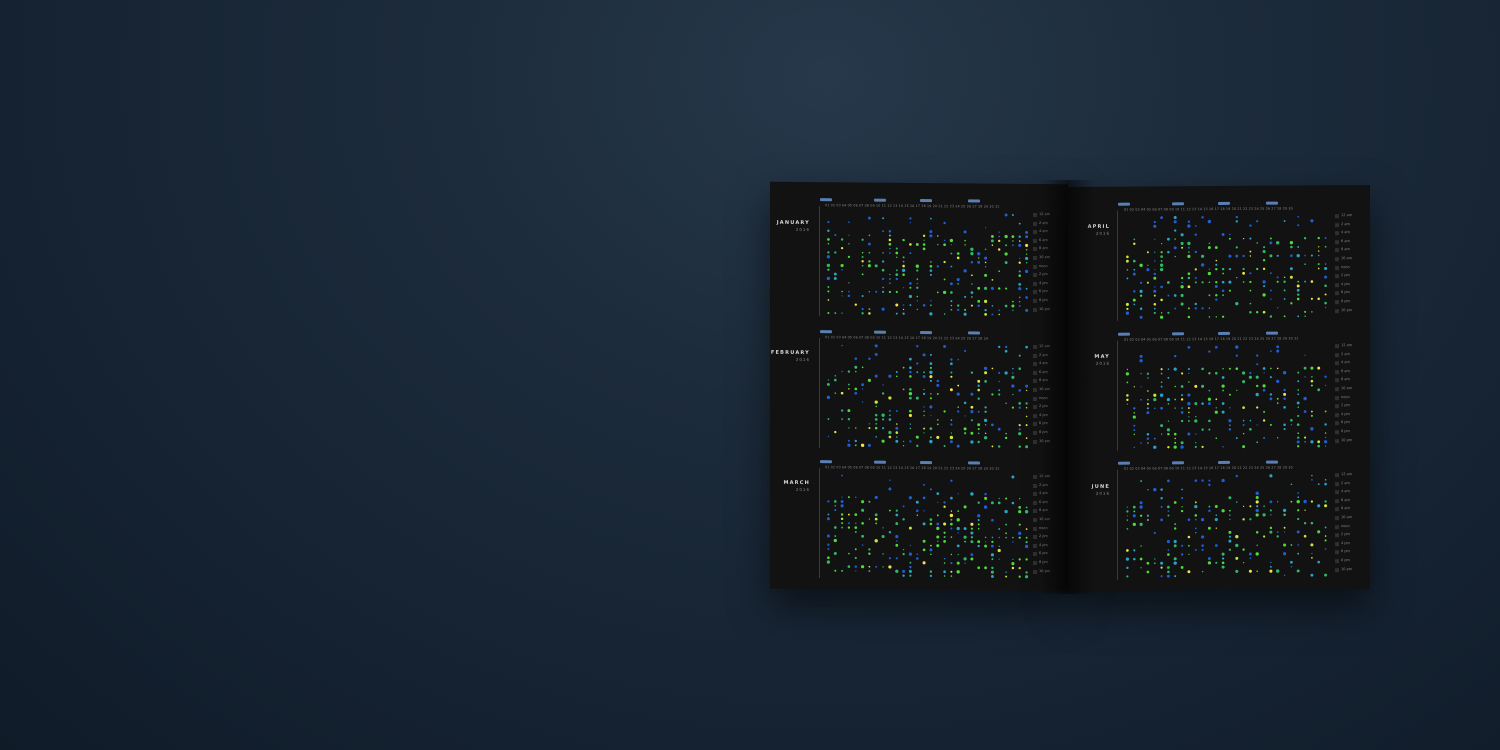  I want to click on hour-label: 4 am, so click(1345, 232).